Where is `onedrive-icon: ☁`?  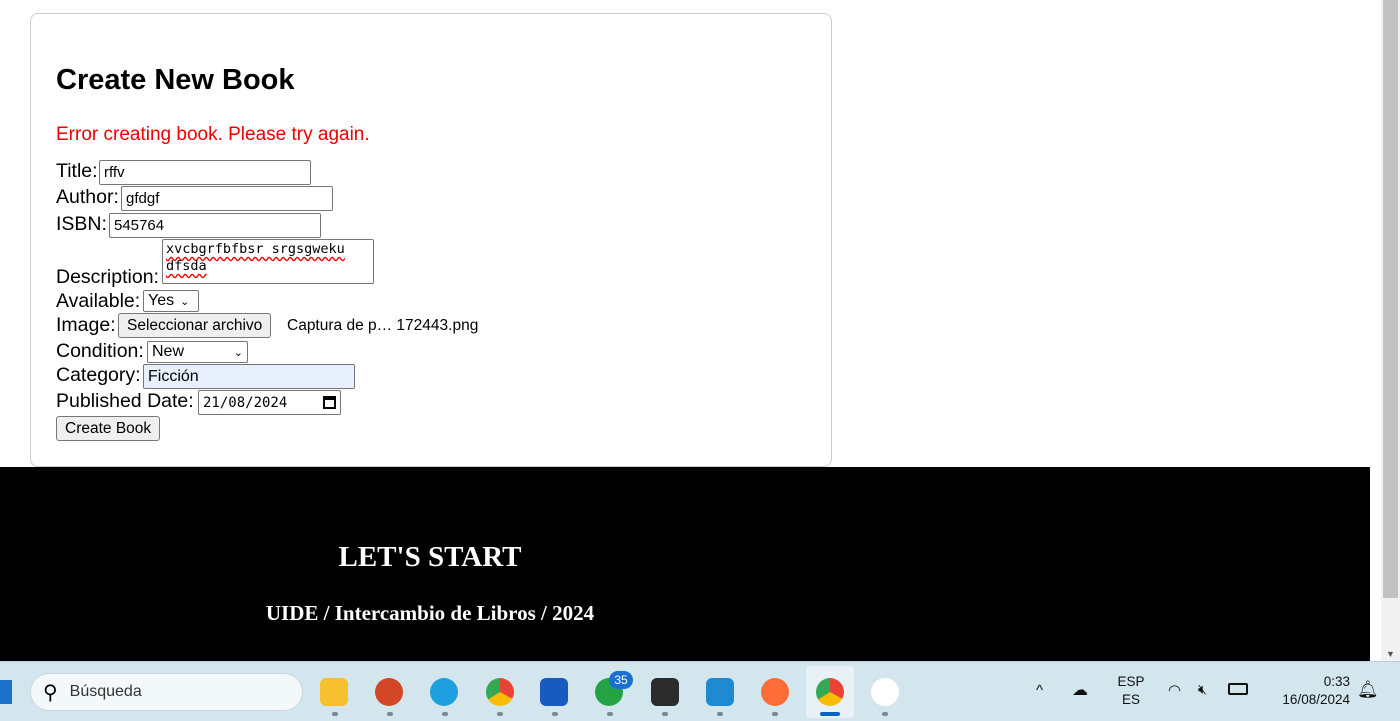 onedrive-icon: ☁ is located at coordinates (1080, 690).